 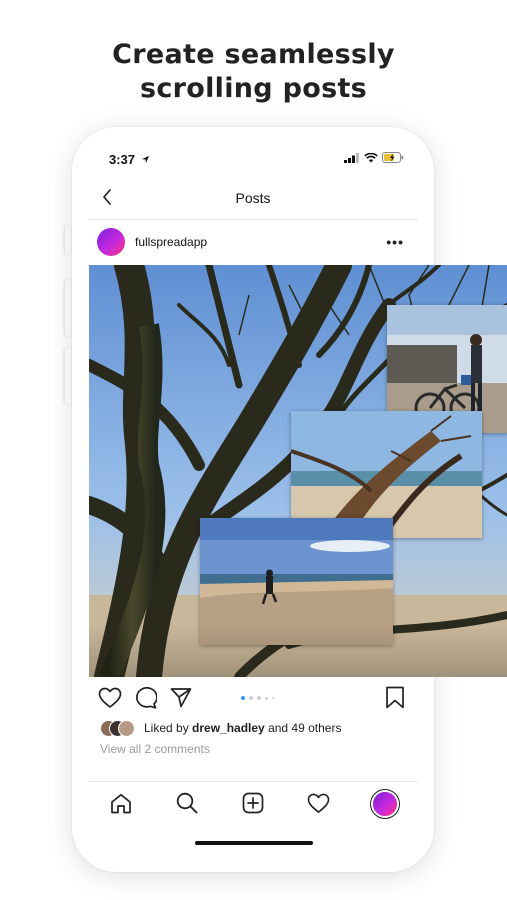 What do you see at coordinates (111, 242) in the screenshot?
I see `avatar` at bounding box center [111, 242].